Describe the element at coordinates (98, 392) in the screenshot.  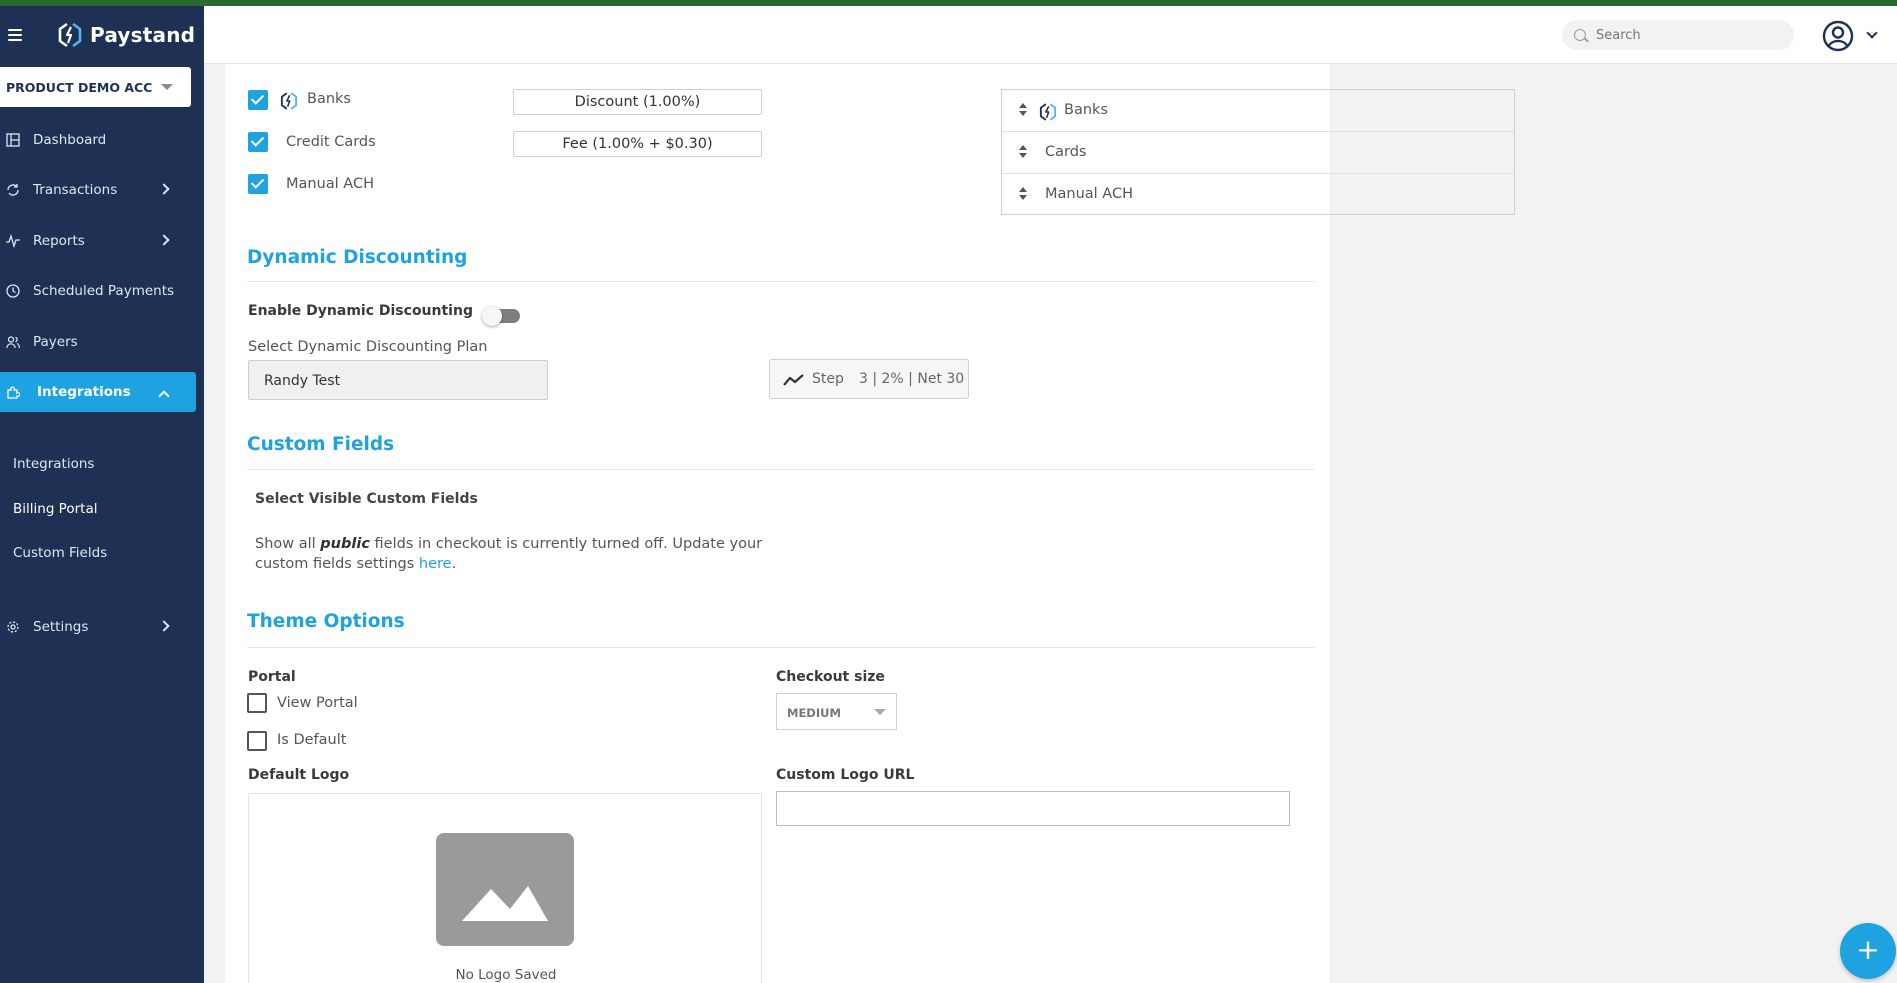
I see `sidebar-item-integrations: Integrations` at that location.